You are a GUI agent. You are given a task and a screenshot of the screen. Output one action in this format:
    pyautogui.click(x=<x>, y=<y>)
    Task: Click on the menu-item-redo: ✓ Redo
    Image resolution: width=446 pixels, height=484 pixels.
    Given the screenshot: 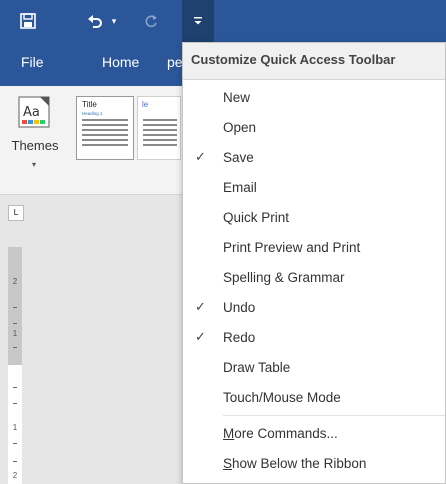 What is the action you would take?
    pyautogui.click(x=314, y=338)
    